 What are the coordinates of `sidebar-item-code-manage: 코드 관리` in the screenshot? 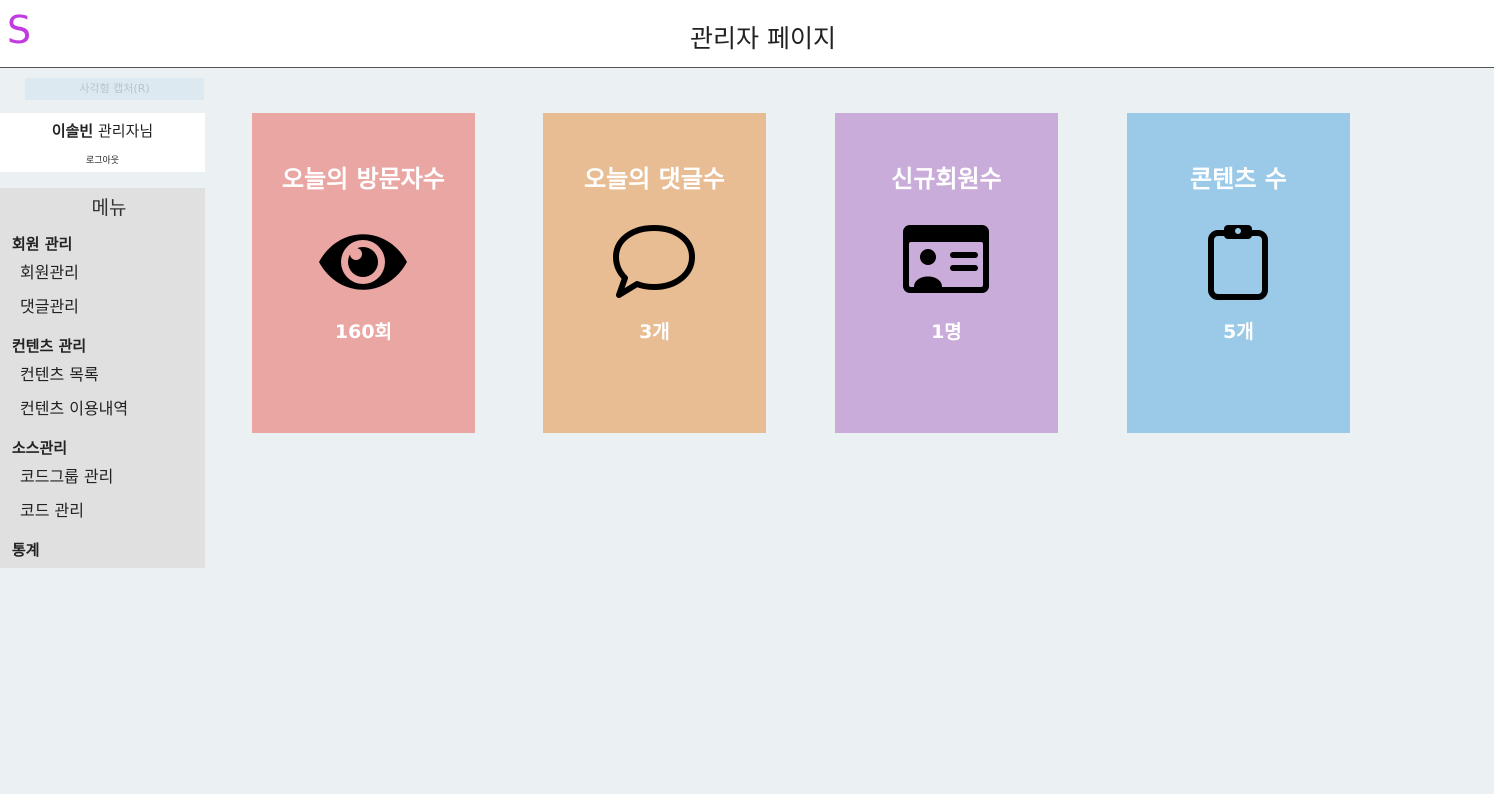 It's located at (52, 511).